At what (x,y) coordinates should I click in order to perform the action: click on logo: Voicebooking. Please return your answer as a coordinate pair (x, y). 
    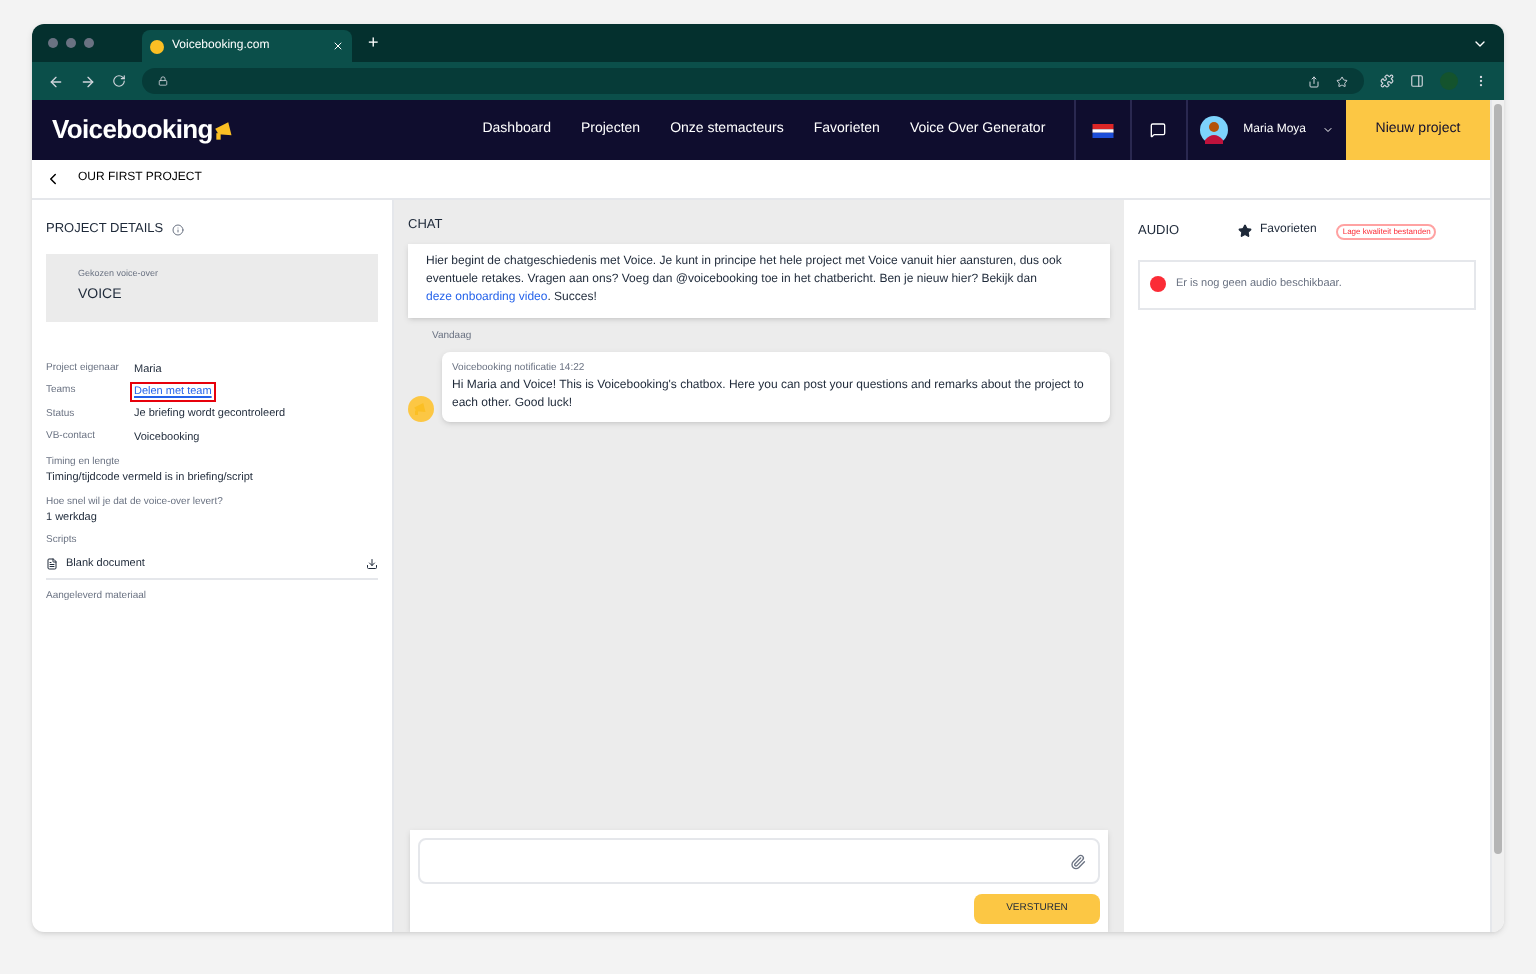
    Looking at the image, I should click on (132, 130).